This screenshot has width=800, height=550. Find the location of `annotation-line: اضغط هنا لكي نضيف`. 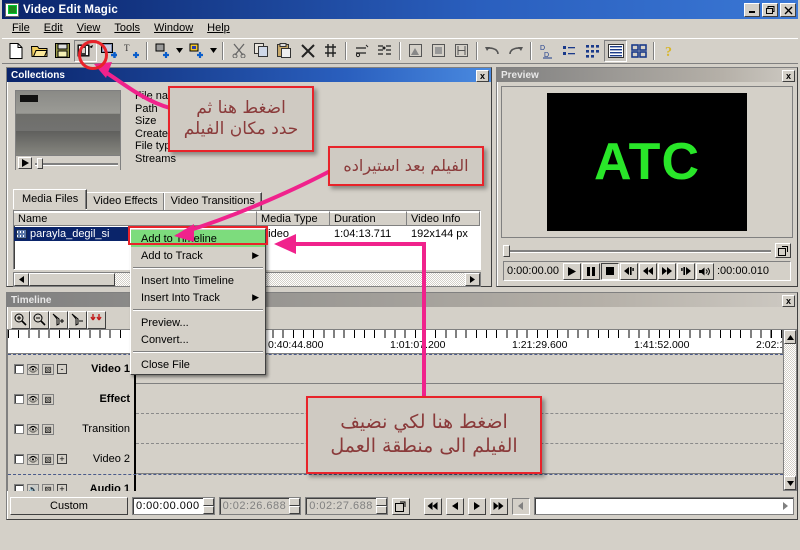

annotation-line: اضغط هنا لكي نضيف is located at coordinates (424, 422).